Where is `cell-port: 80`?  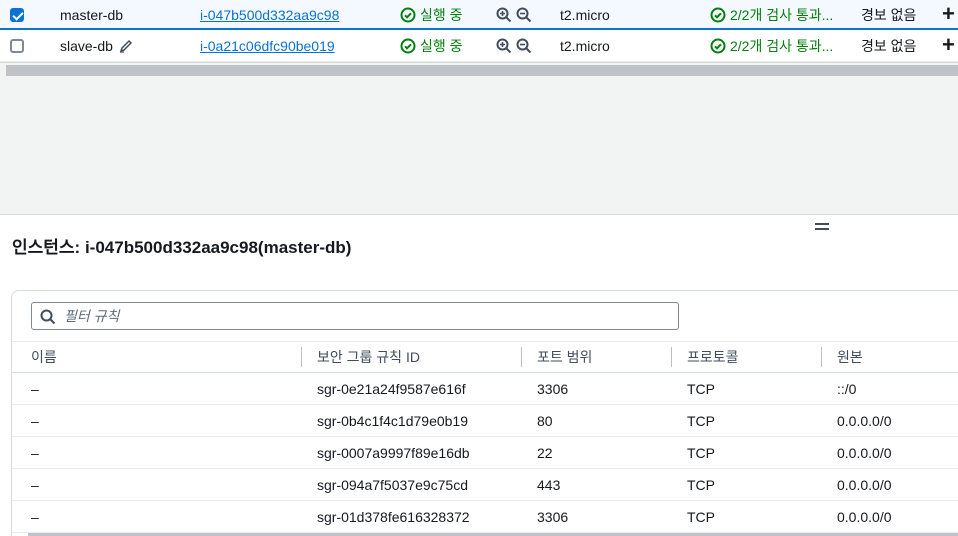 cell-port: 80 is located at coordinates (545, 421).